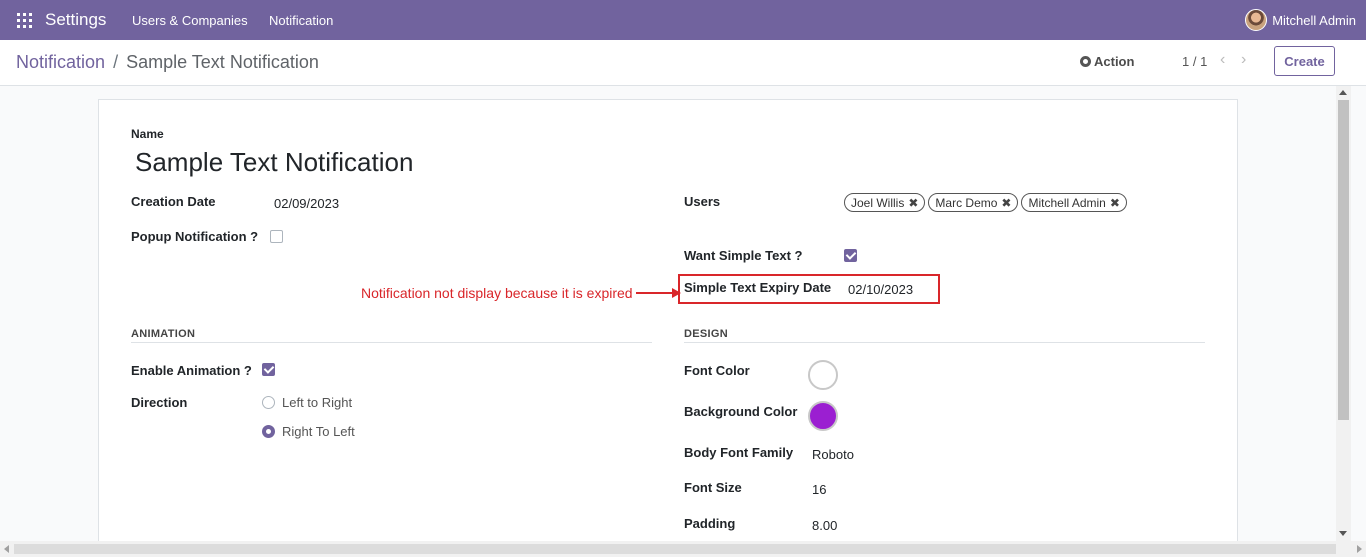 The image size is (1366, 557). I want to click on annotation-arrow-head, so click(676, 293).